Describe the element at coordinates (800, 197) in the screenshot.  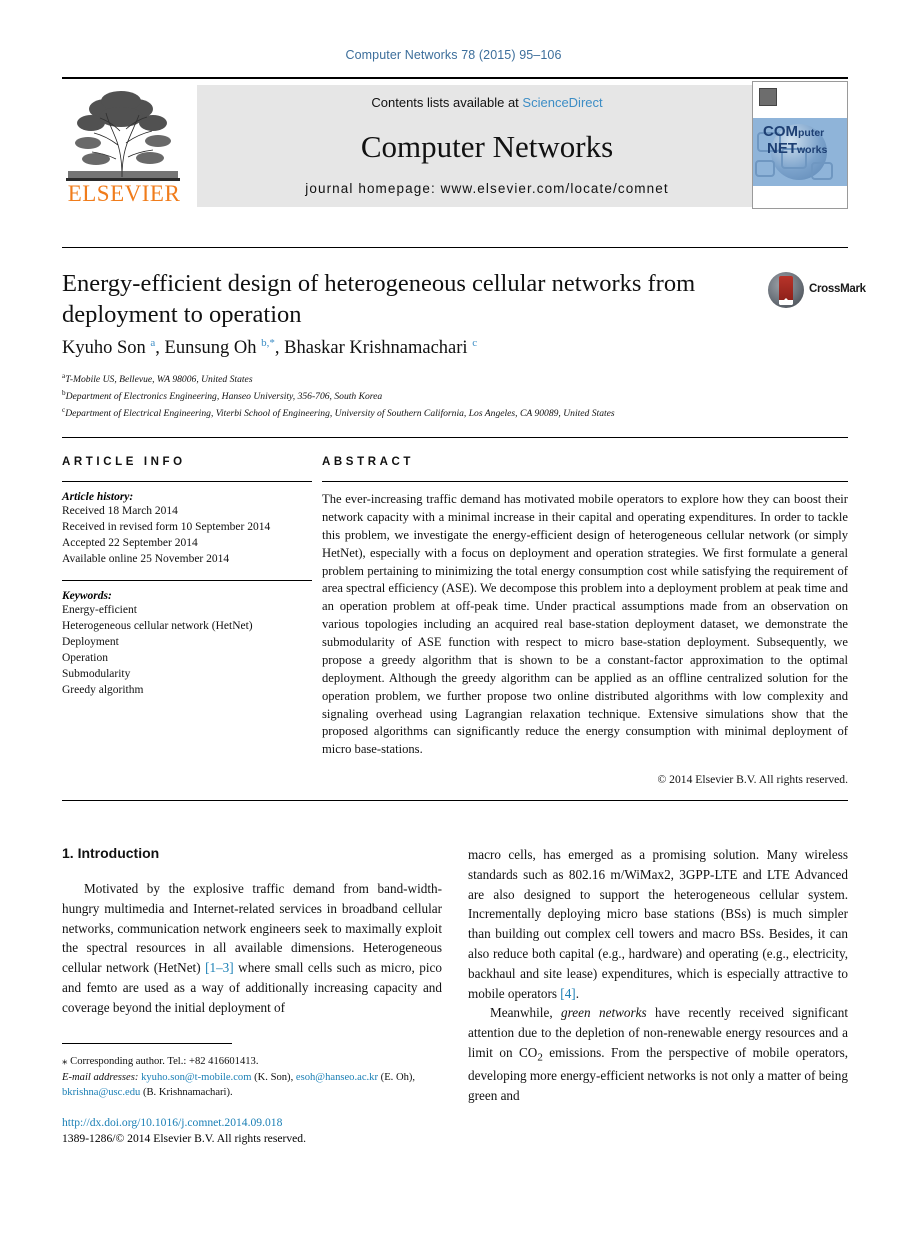
I see `cover-bottom-band` at that location.